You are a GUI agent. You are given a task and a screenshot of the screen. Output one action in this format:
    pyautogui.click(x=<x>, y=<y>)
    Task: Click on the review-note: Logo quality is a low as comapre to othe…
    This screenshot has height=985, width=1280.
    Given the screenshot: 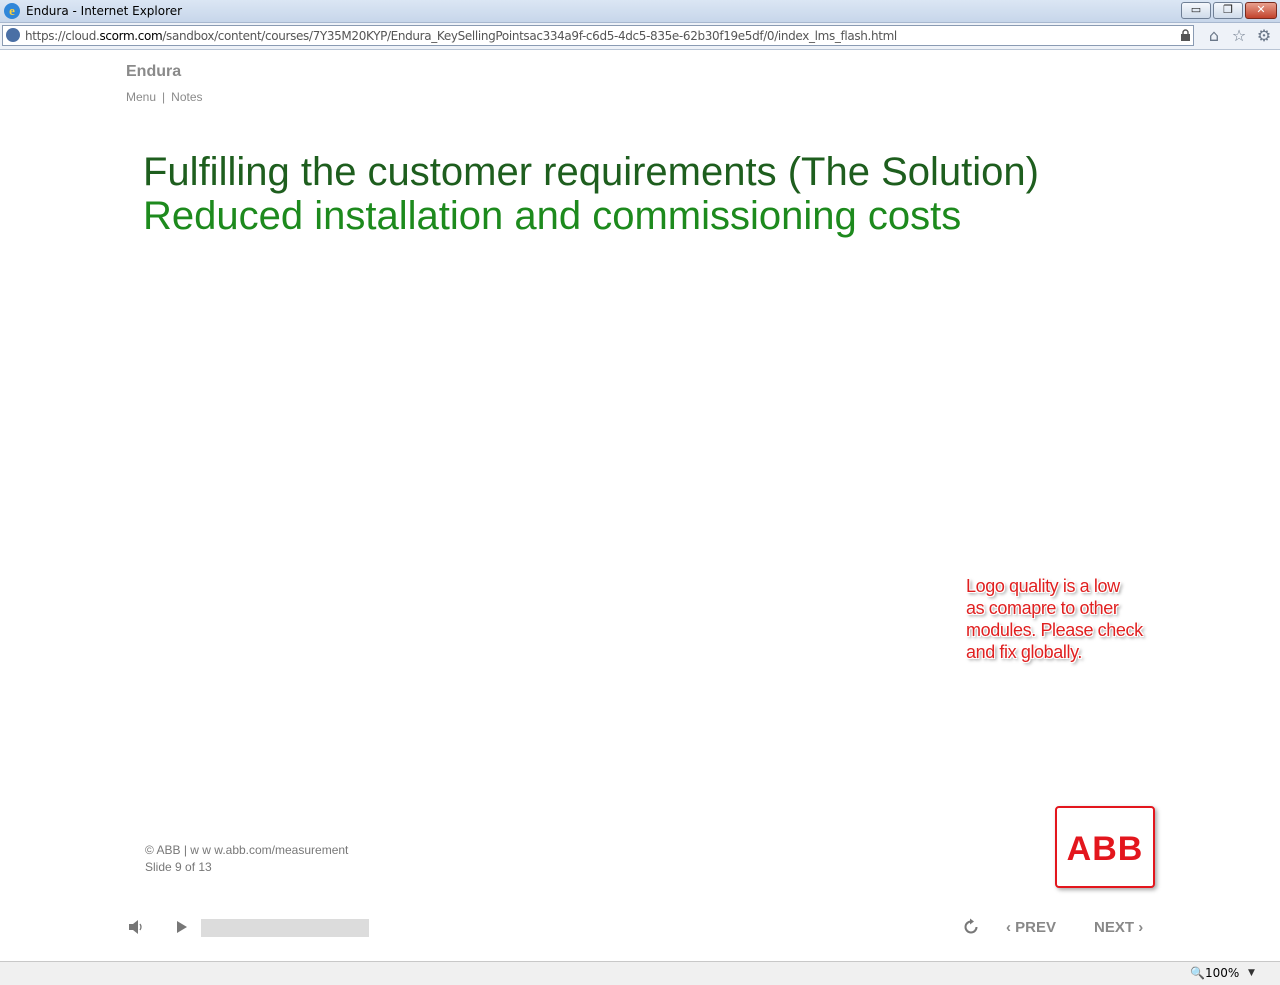 What is the action you would take?
    pyautogui.click(x=1076, y=619)
    